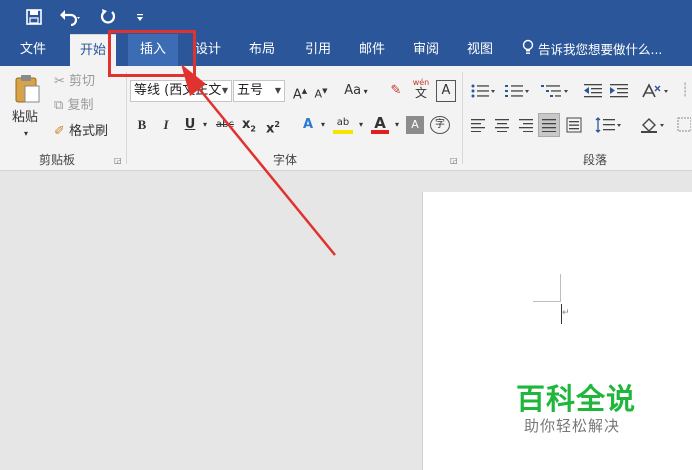  I want to click on copy-icon: ⧉, so click(59, 105).